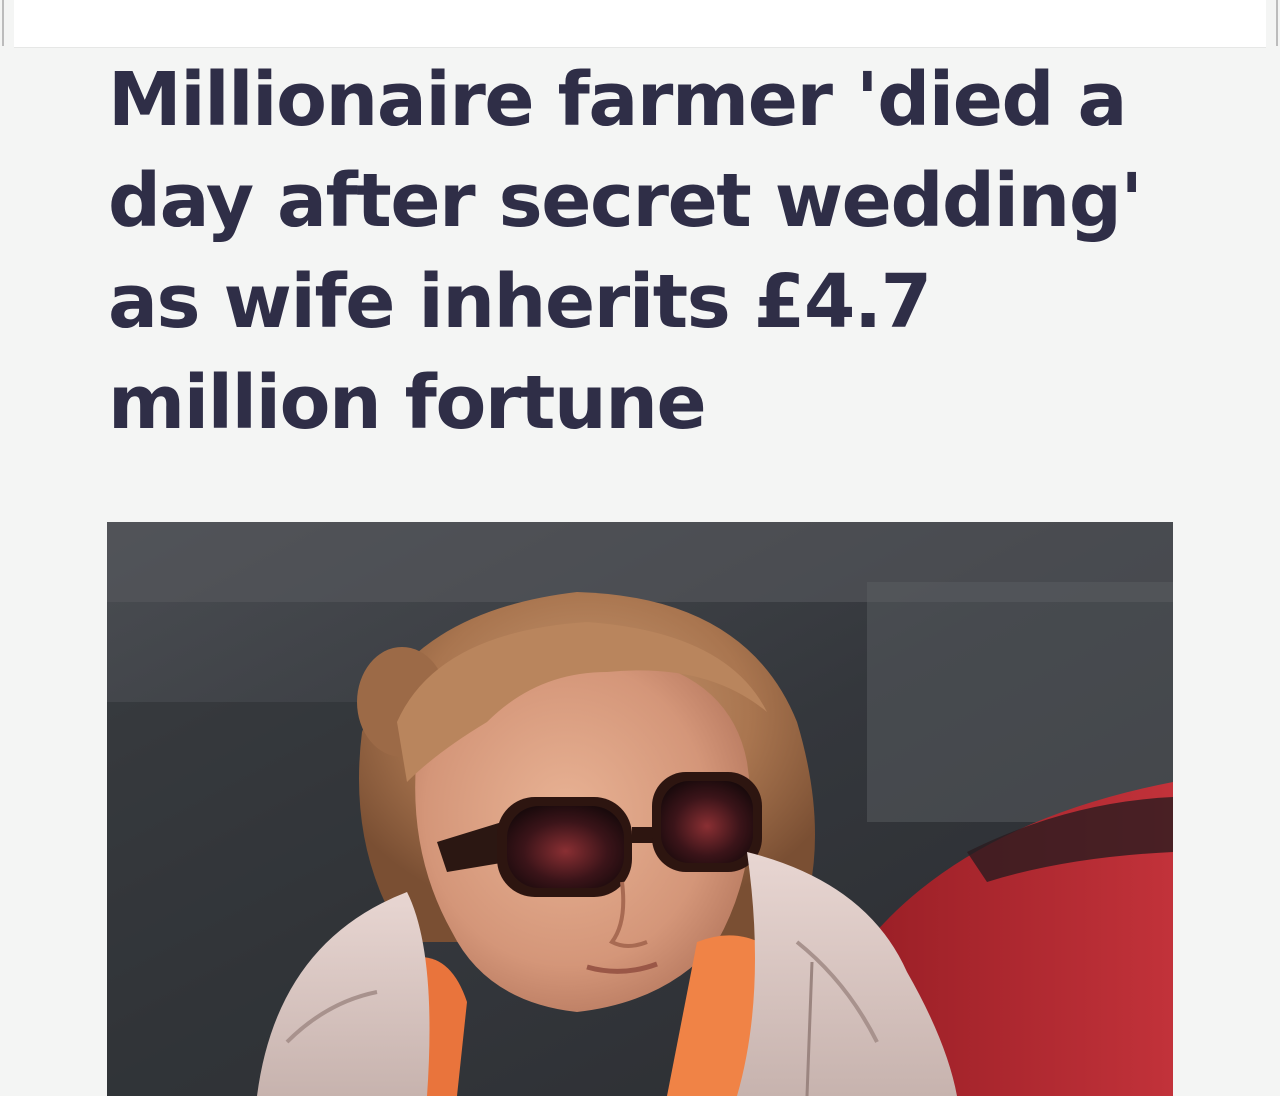  I want to click on window-edge-left, so click(3, 23).